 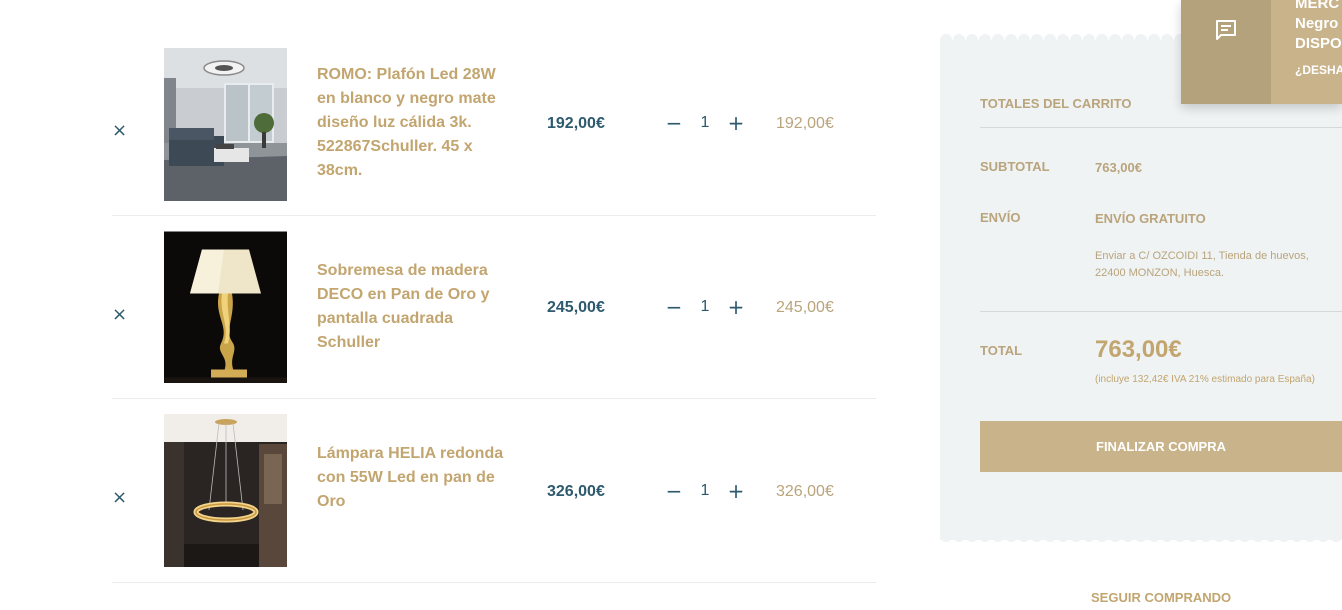 I want to click on notification-line: Negro, so click(x=1317, y=23).